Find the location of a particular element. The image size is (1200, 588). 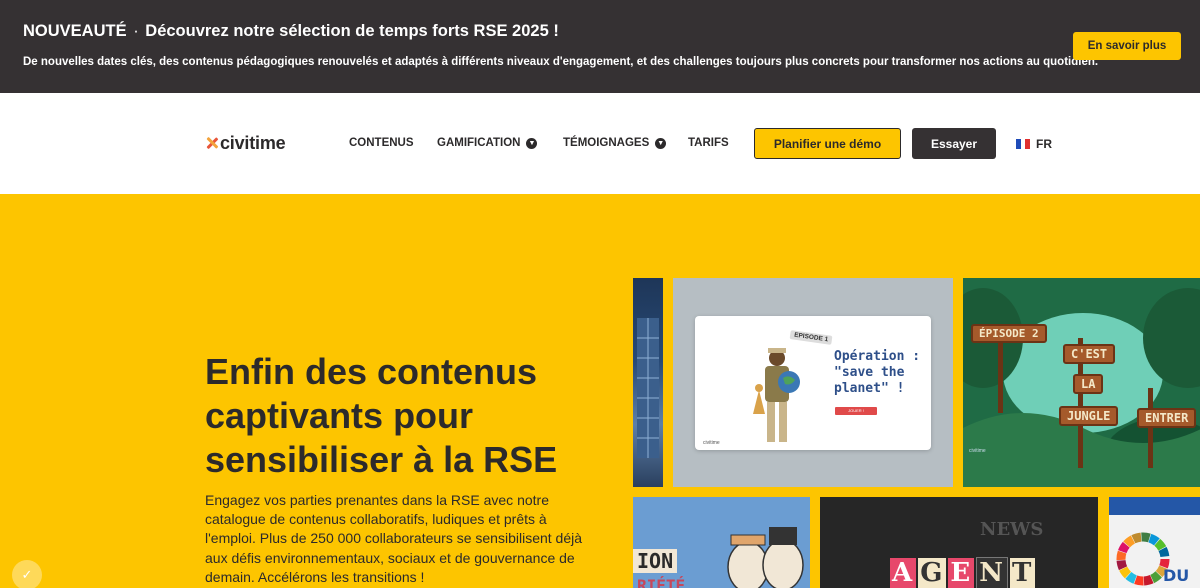

nav-item-tarifs: TARIFS is located at coordinates (708, 143).